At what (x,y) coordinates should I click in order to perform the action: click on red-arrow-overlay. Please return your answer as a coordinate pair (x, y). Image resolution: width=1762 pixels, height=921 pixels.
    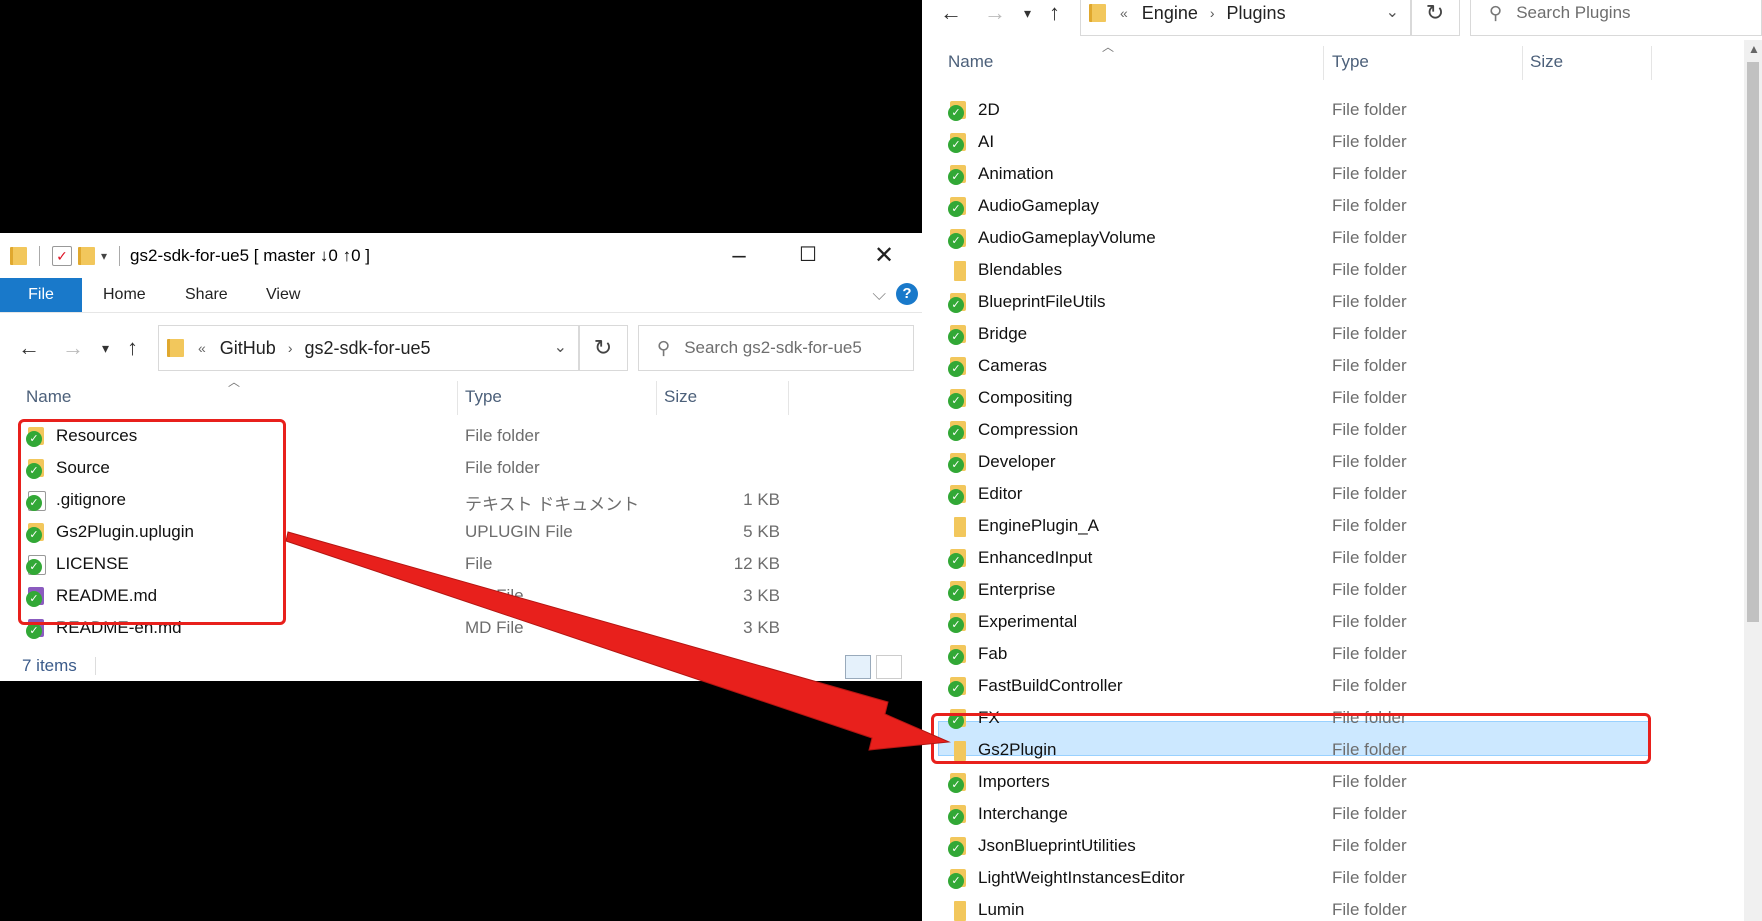
    Looking at the image, I should click on (618, 641).